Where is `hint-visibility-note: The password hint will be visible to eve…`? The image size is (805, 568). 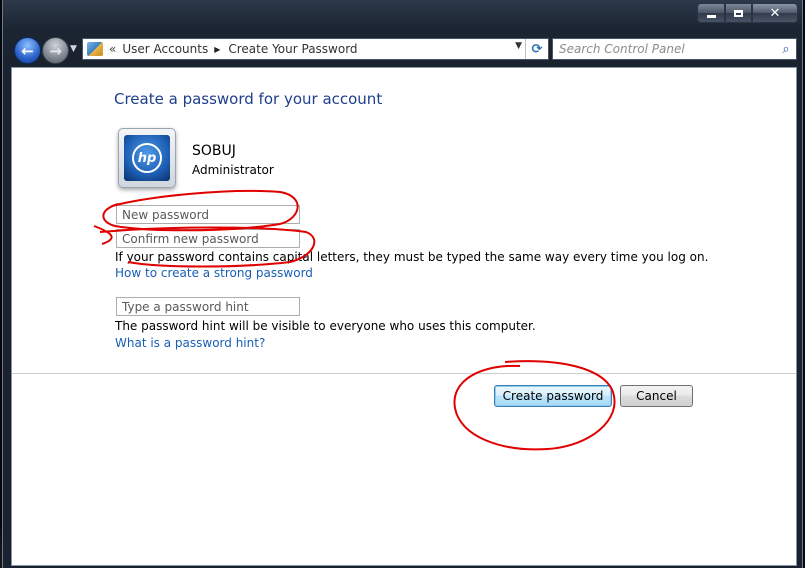
hint-visibility-note: The password hint will be visible to eve… is located at coordinates (325, 326).